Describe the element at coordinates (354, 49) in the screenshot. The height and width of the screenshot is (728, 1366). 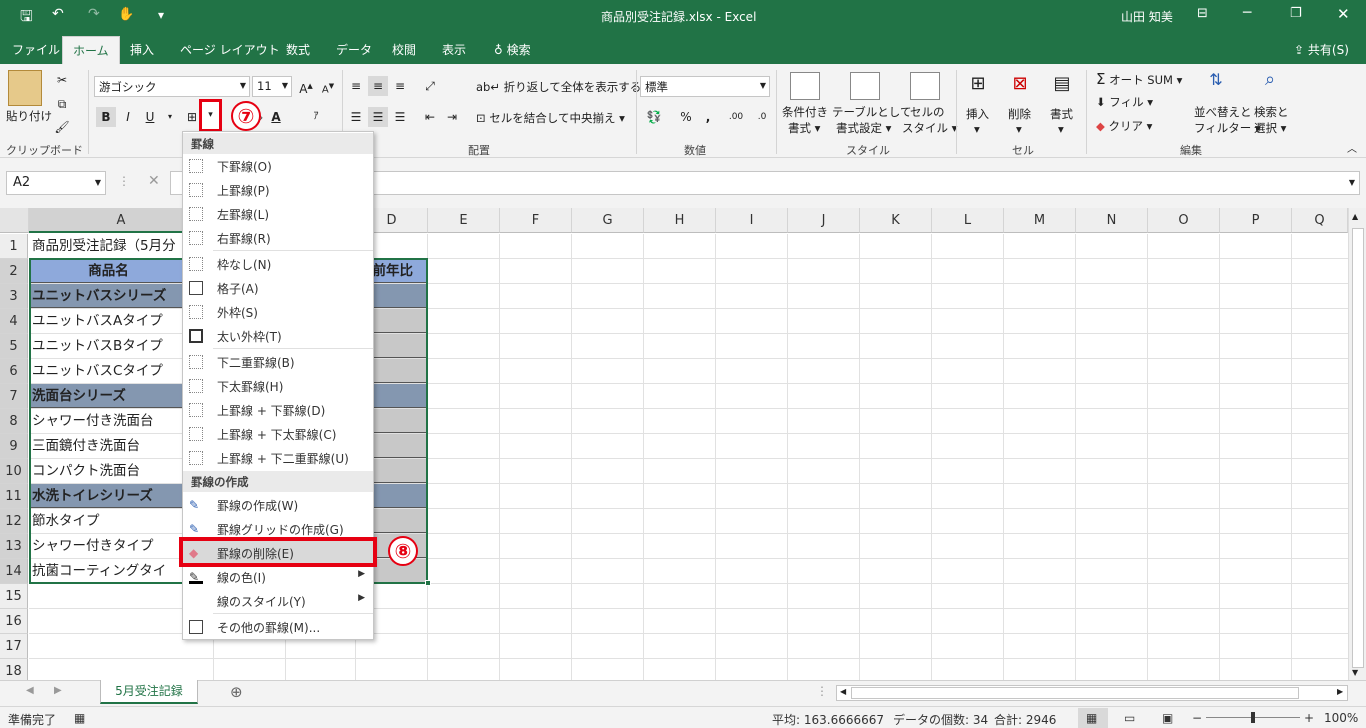
I see `tab-data: データ` at that location.